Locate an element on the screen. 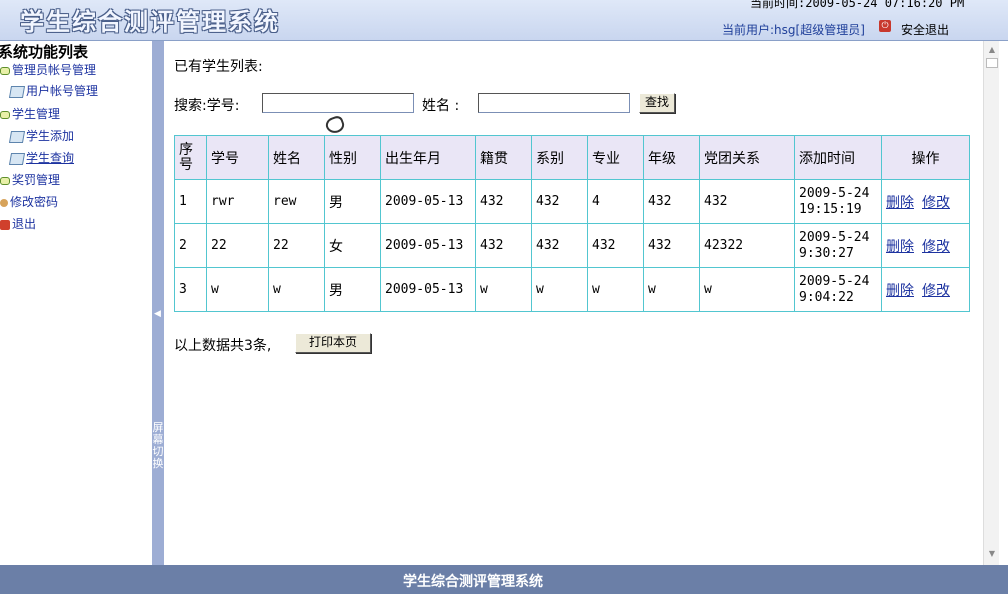  collapse-arrow-icon: ◀ is located at coordinates (157, 314).